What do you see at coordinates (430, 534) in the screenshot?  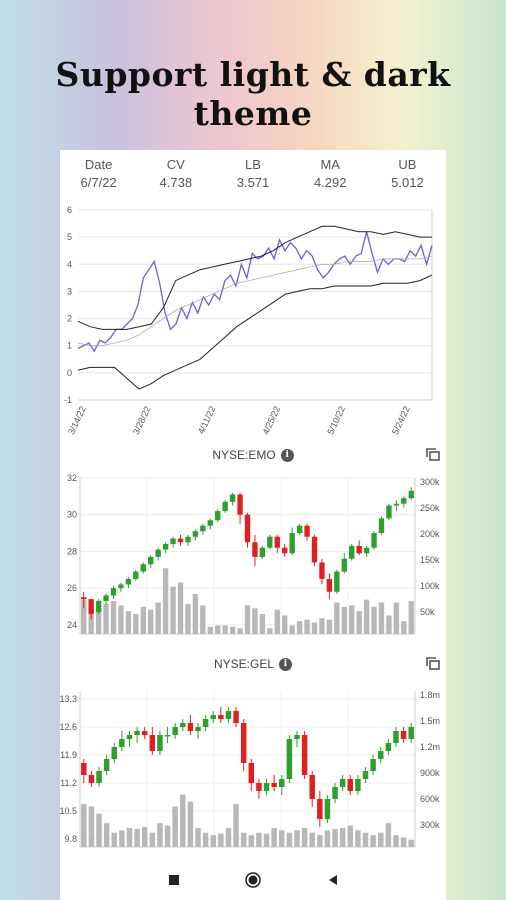 I see `y2-tick-label: 200k` at bounding box center [430, 534].